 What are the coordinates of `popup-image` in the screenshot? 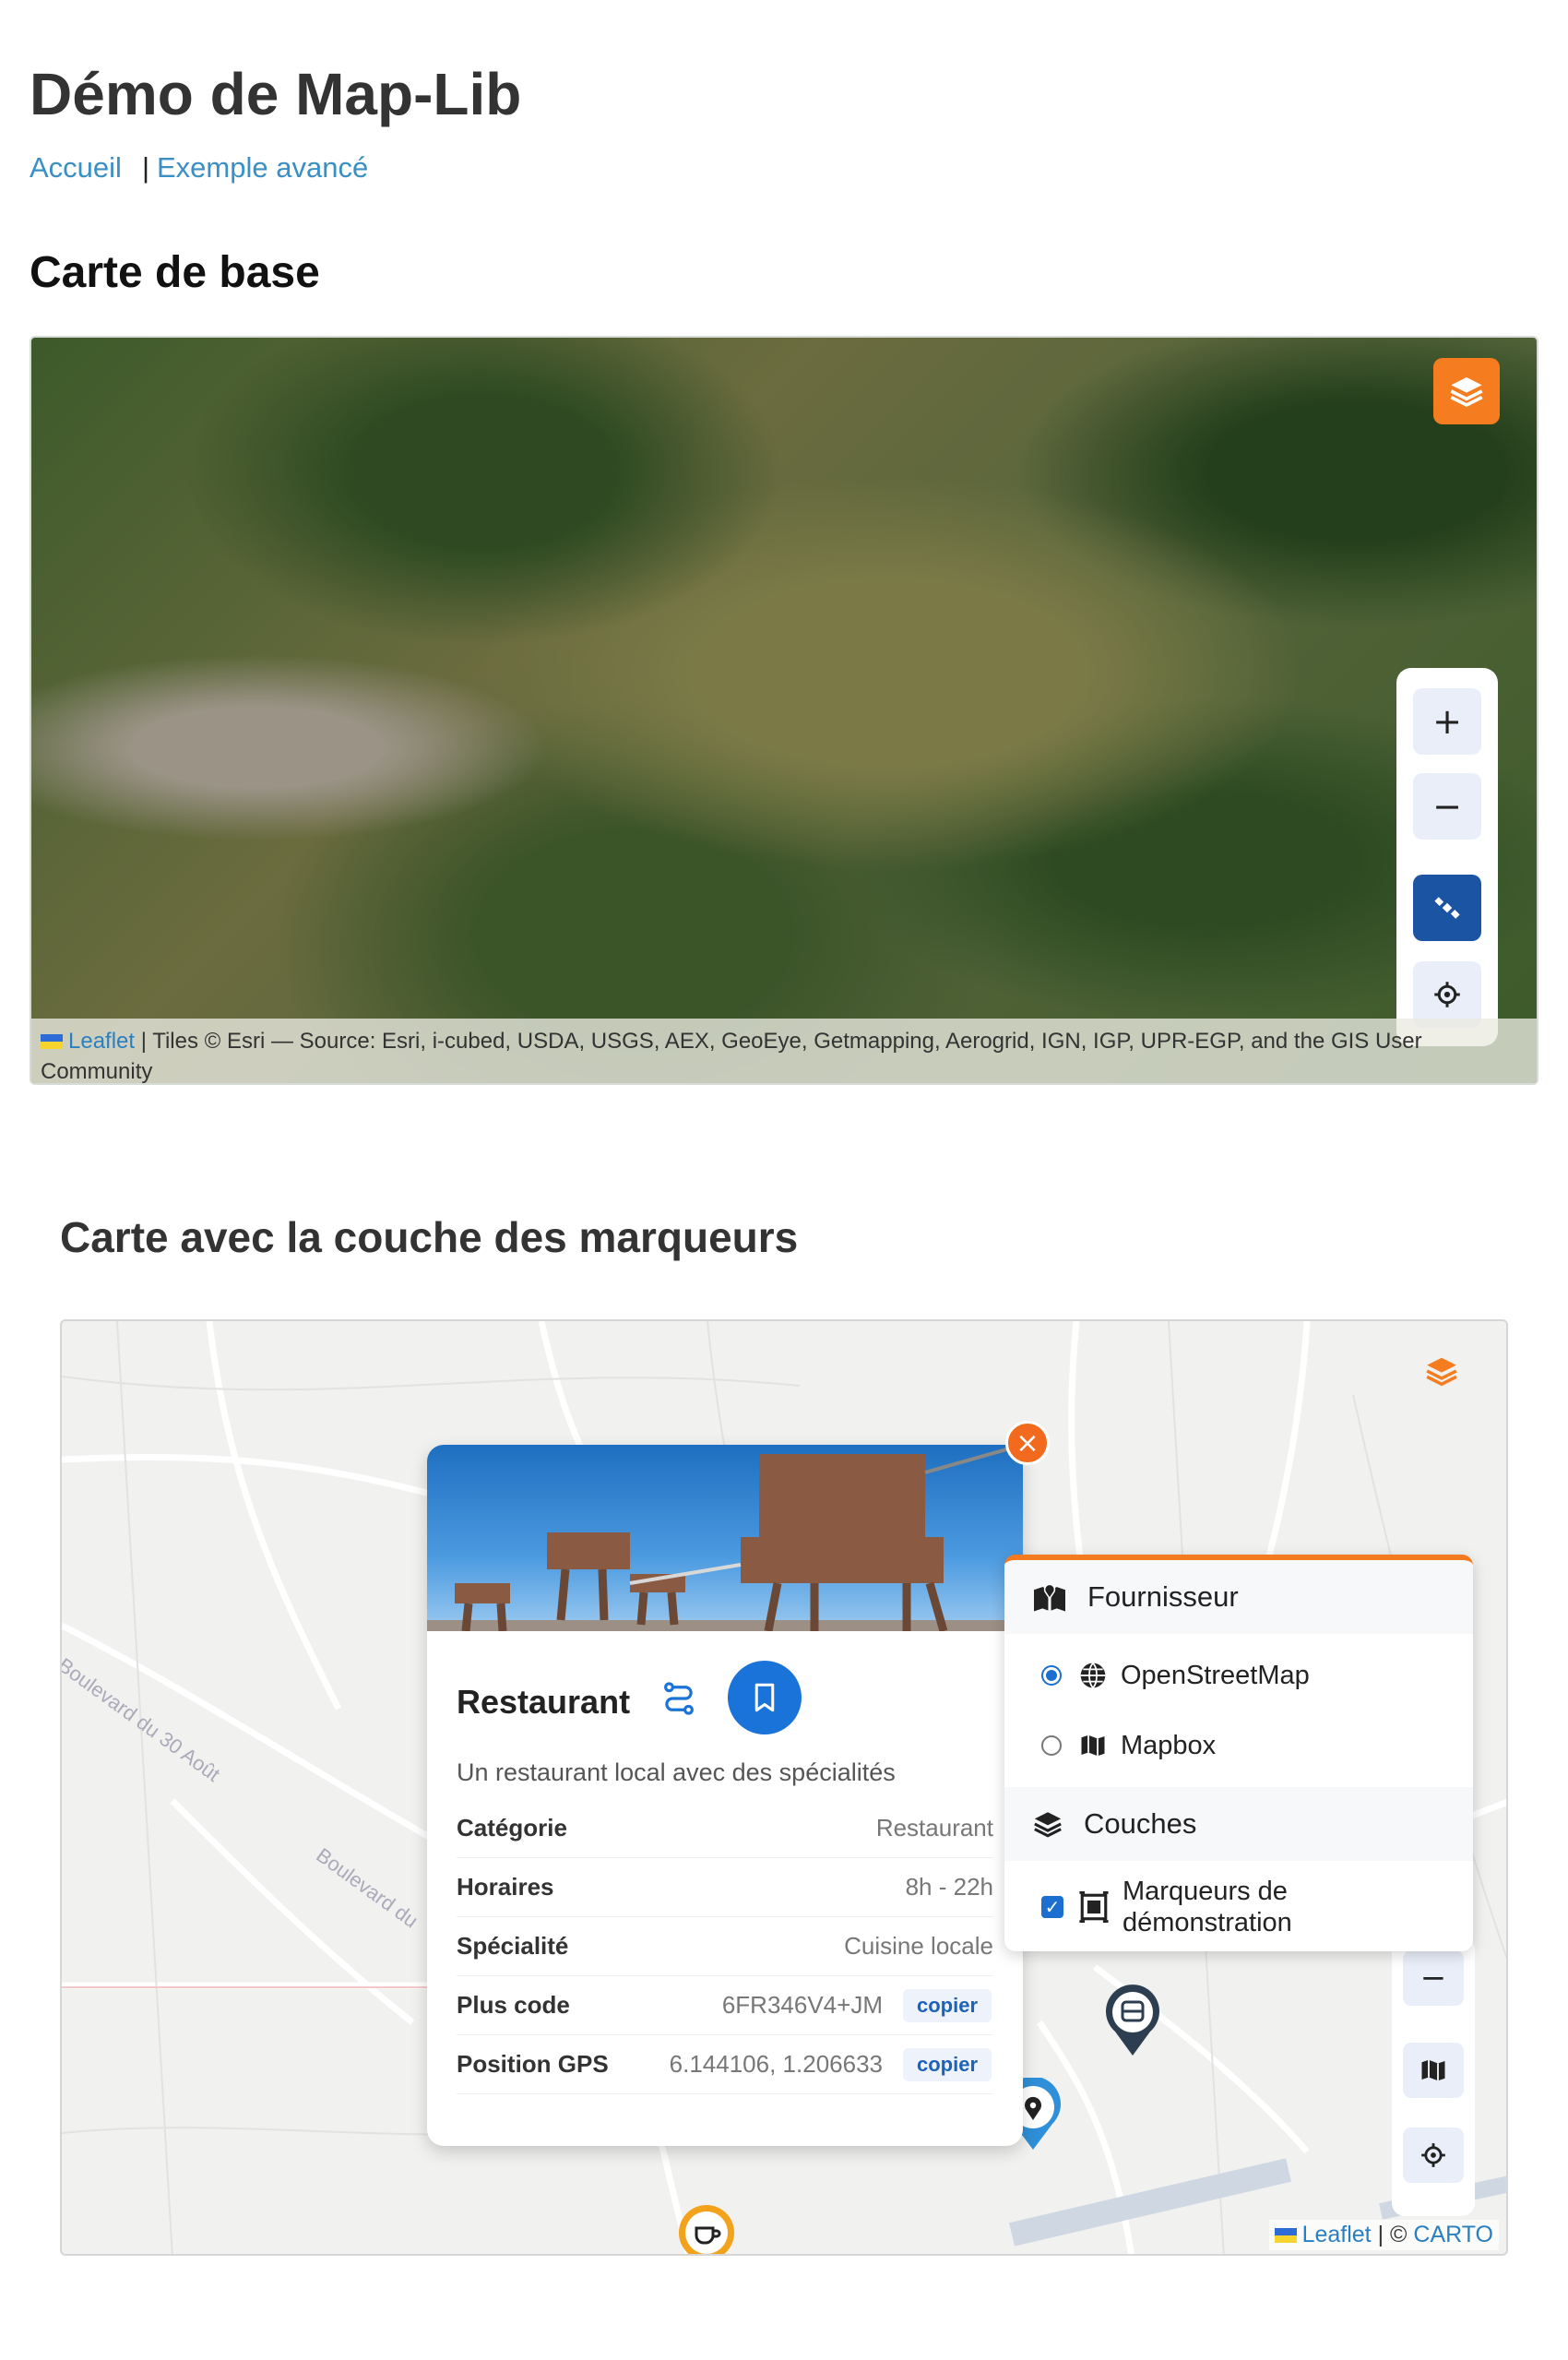 It's located at (725, 1539).